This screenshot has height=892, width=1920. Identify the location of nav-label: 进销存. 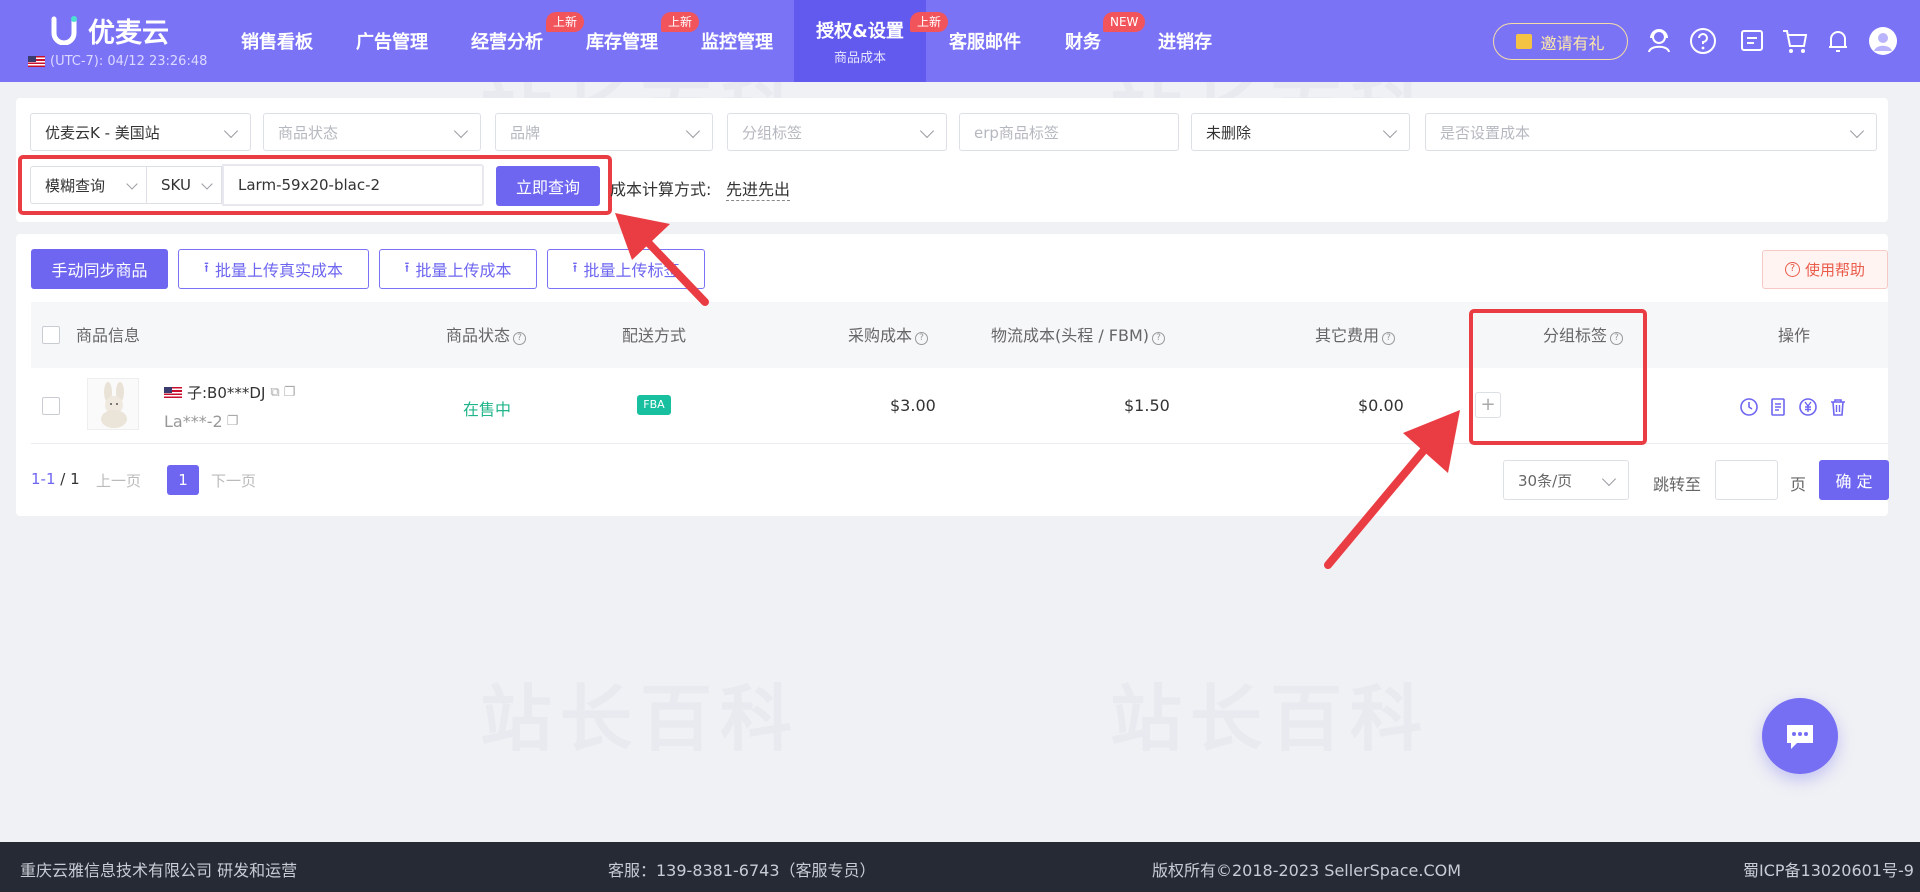
(1185, 42).